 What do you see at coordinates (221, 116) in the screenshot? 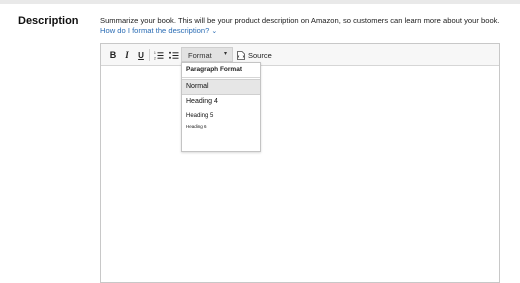
I see `format-option-heading-5: Heading 5` at bounding box center [221, 116].